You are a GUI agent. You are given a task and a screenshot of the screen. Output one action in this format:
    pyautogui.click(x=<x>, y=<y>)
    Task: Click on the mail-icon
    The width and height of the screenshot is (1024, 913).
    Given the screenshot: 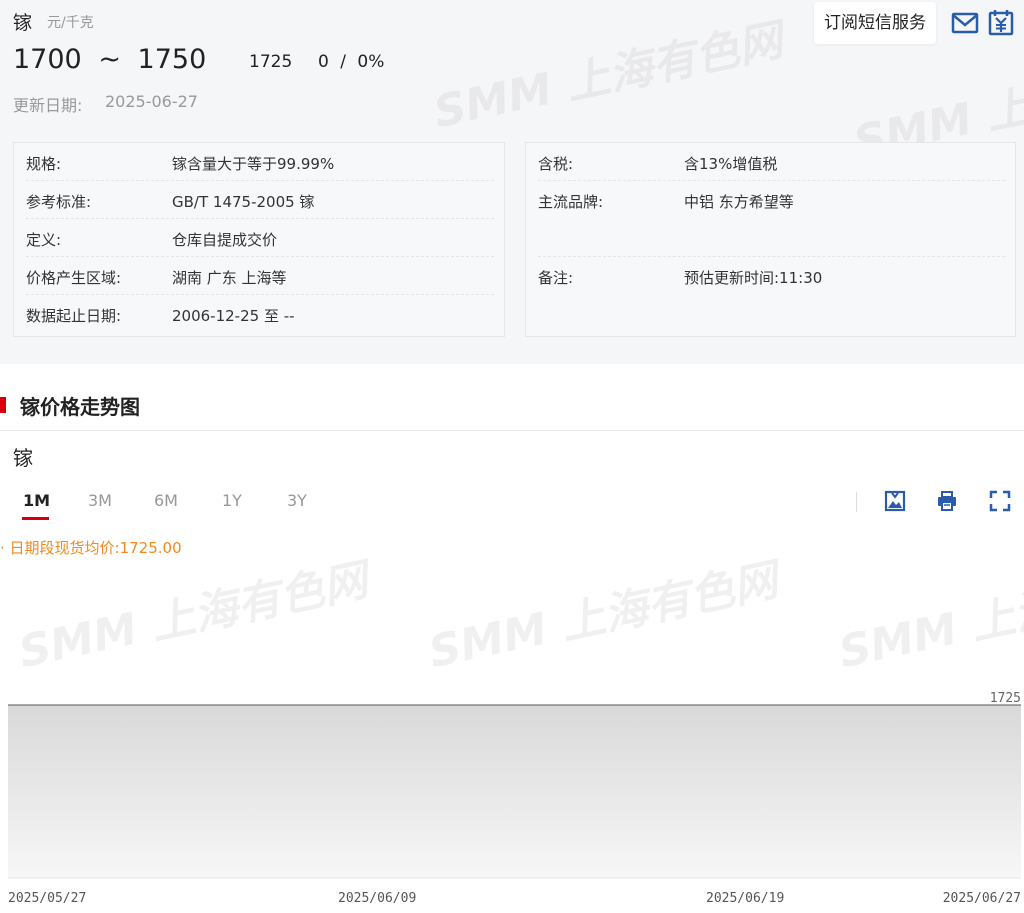 What is the action you would take?
    pyautogui.click(x=965, y=23)
    